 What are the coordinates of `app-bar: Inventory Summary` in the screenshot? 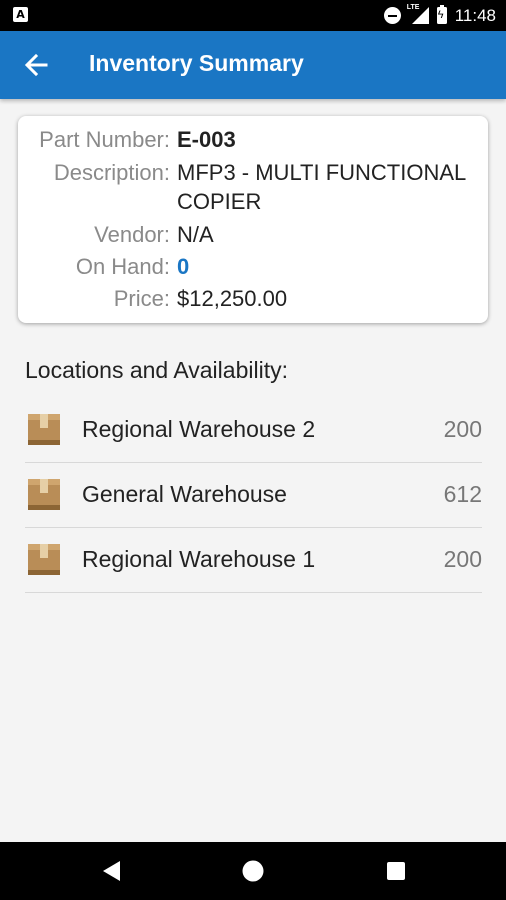 It's located at (253, 65).